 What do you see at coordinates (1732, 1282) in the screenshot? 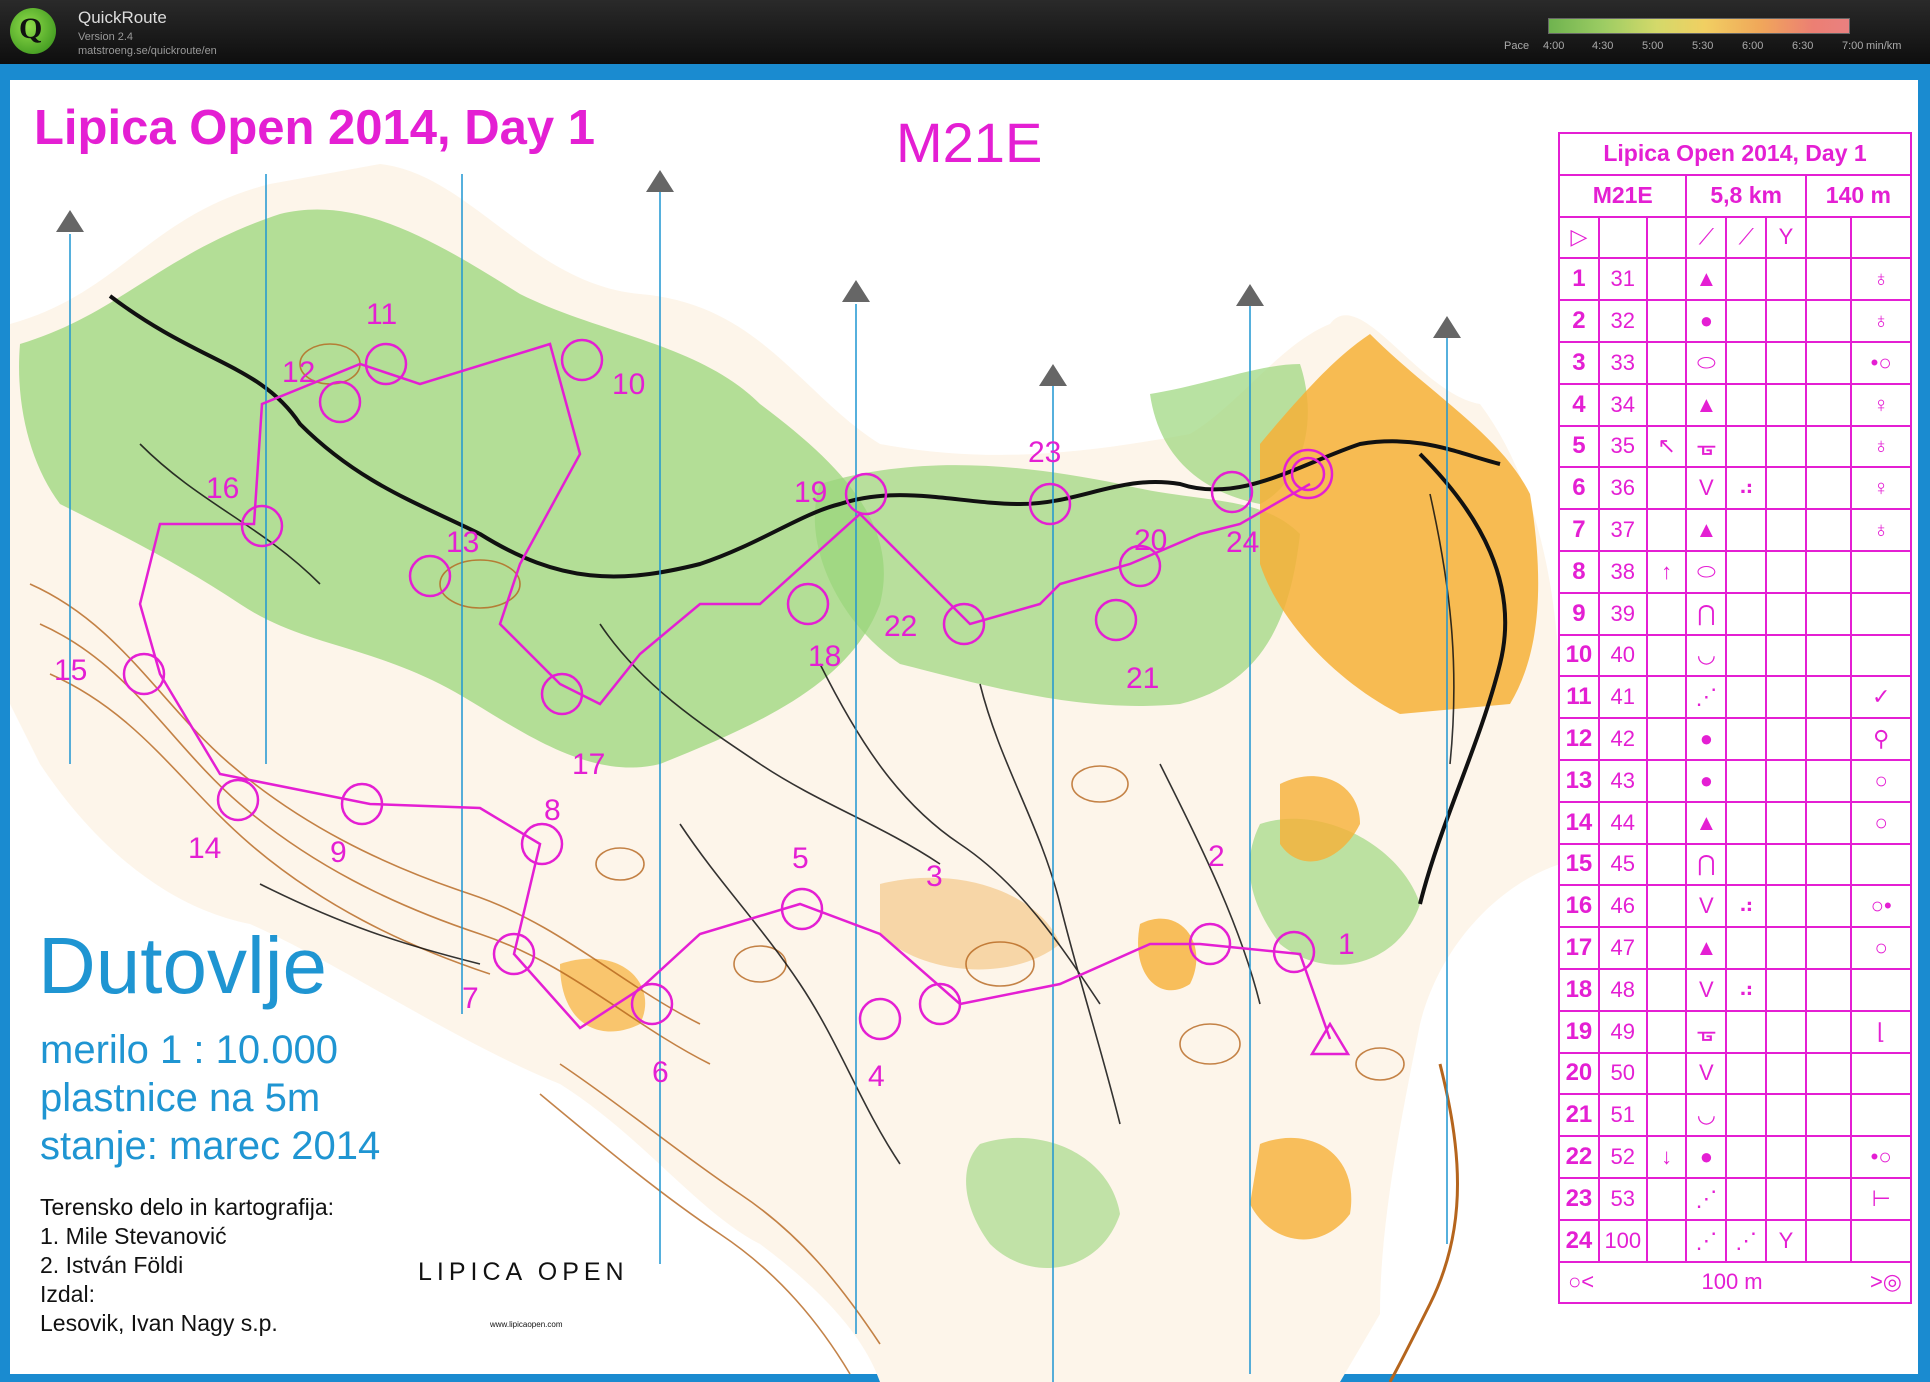
I see `desc-finish-distance: 100 m` at bounding box center [1732, 1282].